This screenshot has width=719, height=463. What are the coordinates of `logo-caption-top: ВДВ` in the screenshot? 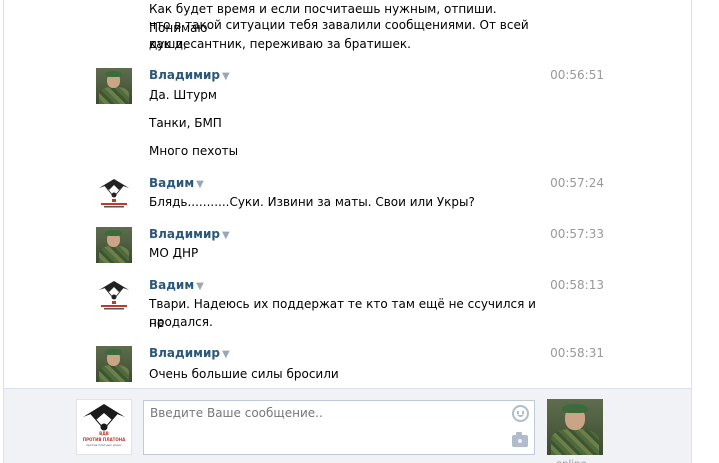 It's located at (104, 433).